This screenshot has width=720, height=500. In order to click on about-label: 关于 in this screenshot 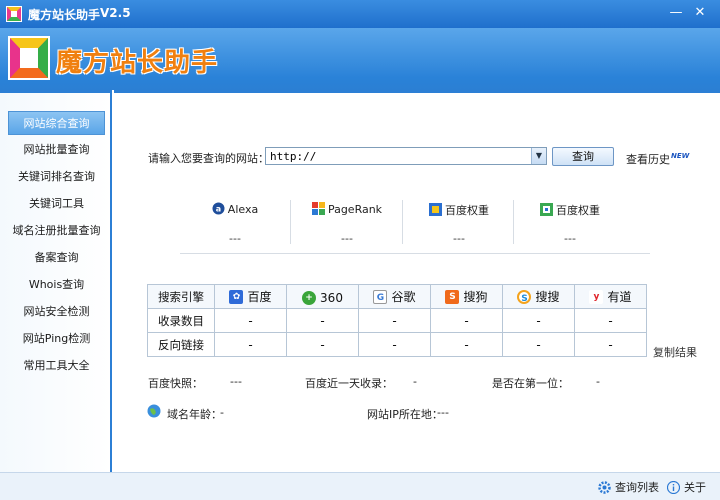, I will do `click(695, 487)`.